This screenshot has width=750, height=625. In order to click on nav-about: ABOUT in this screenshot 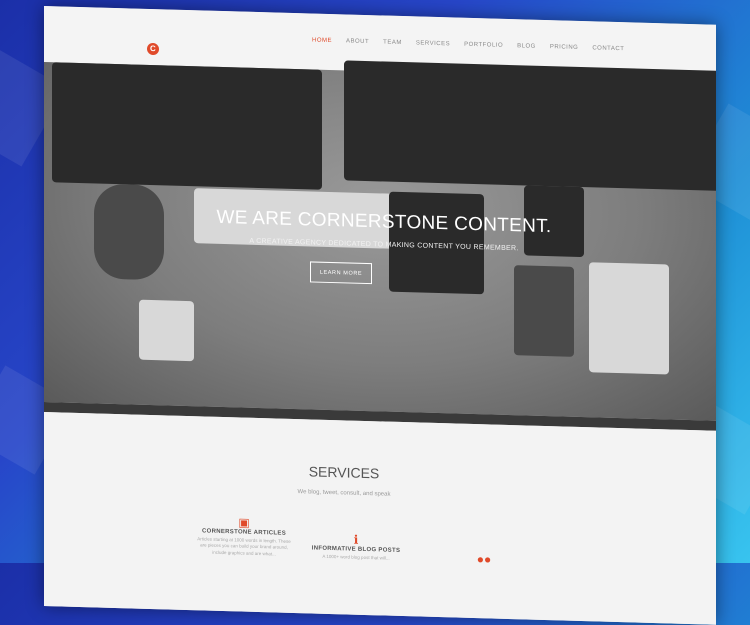, I will do `click(357, 41)`.